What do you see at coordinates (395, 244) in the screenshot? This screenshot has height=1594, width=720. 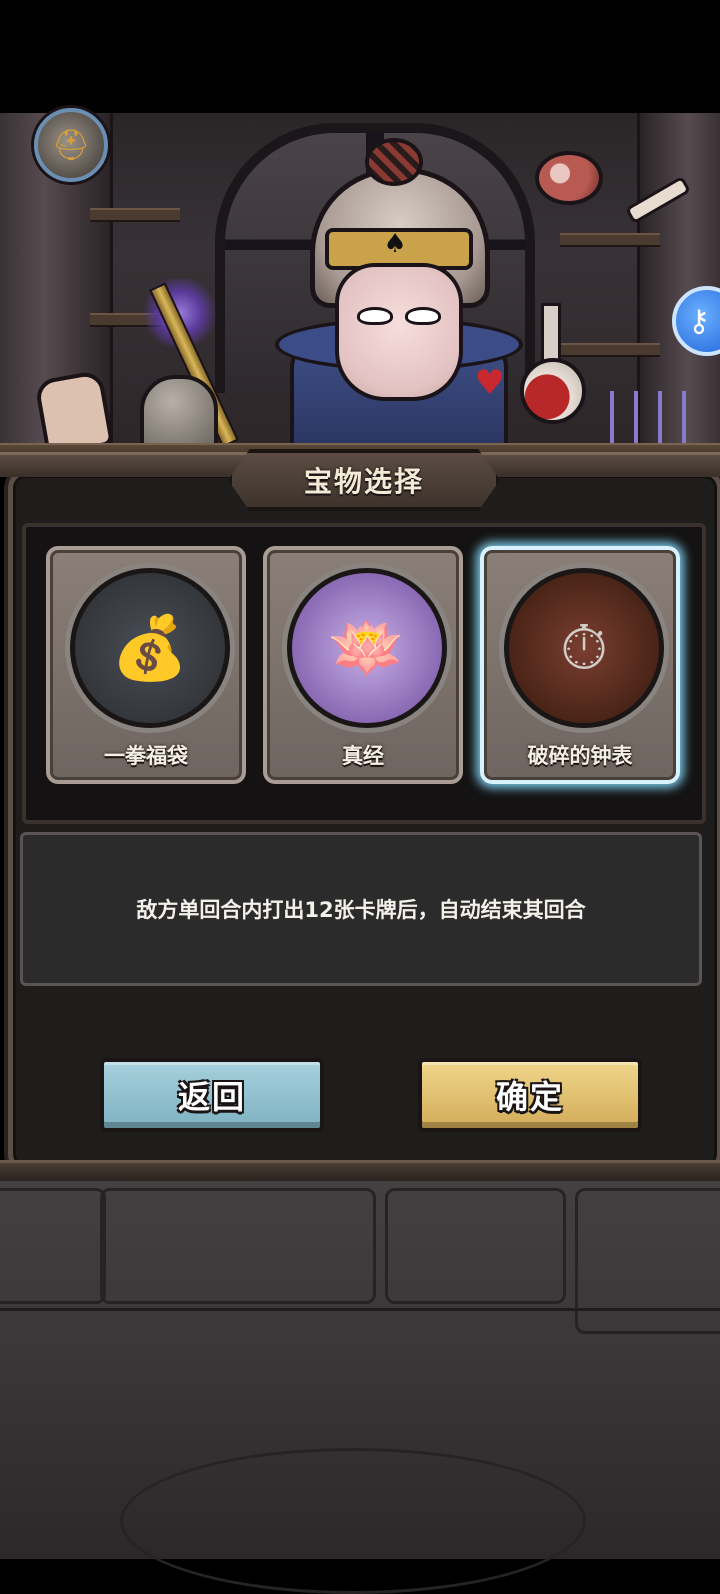 I see `spade-icon: ♠` at bounding box center [395, 244].